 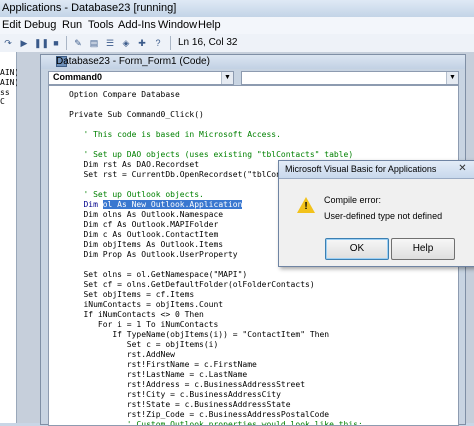 What do you see at coordinates (353, 200) in the screenshot?
I see `dialog-message: Compile error:` at bounding box center [353, 200].